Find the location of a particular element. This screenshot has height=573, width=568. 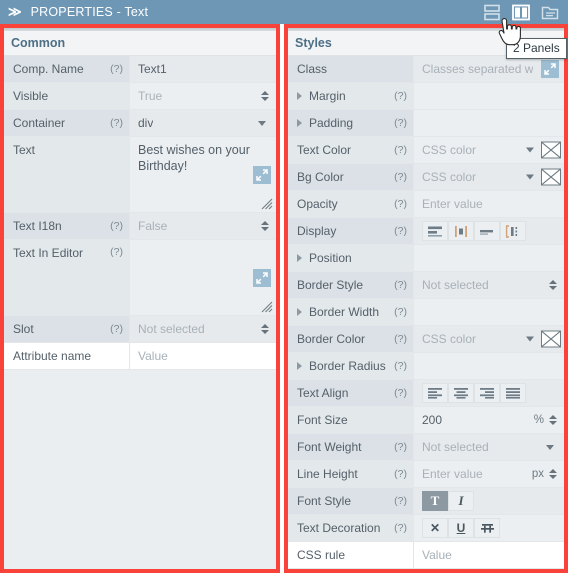

row-margin: Margin (?) is located at coordinates (426, 96).